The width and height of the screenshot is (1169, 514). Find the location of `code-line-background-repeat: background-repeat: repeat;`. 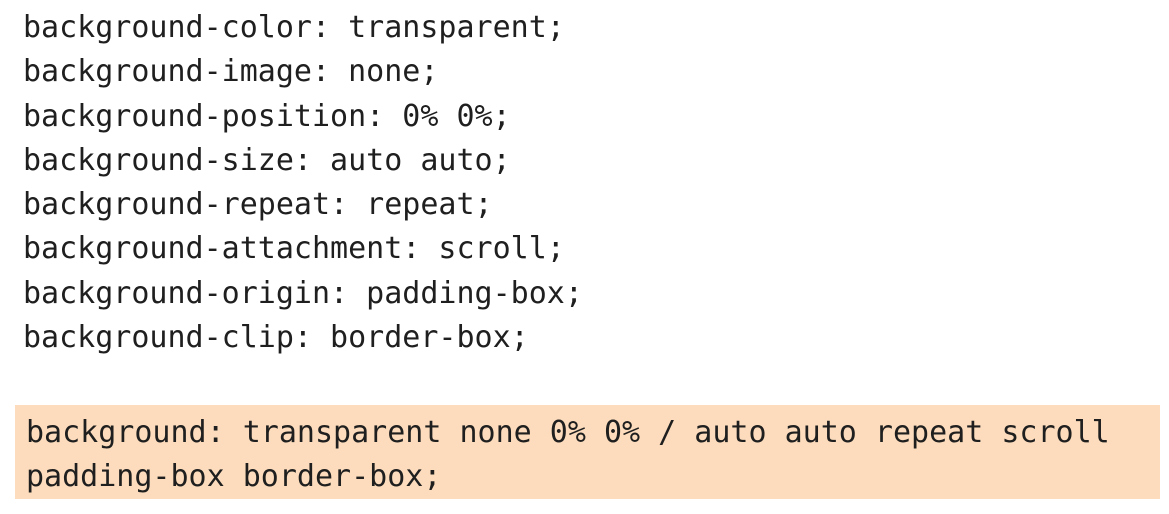

code-line-background-repeat: background-repeat: repeat; is located at coordinates (258, 205).